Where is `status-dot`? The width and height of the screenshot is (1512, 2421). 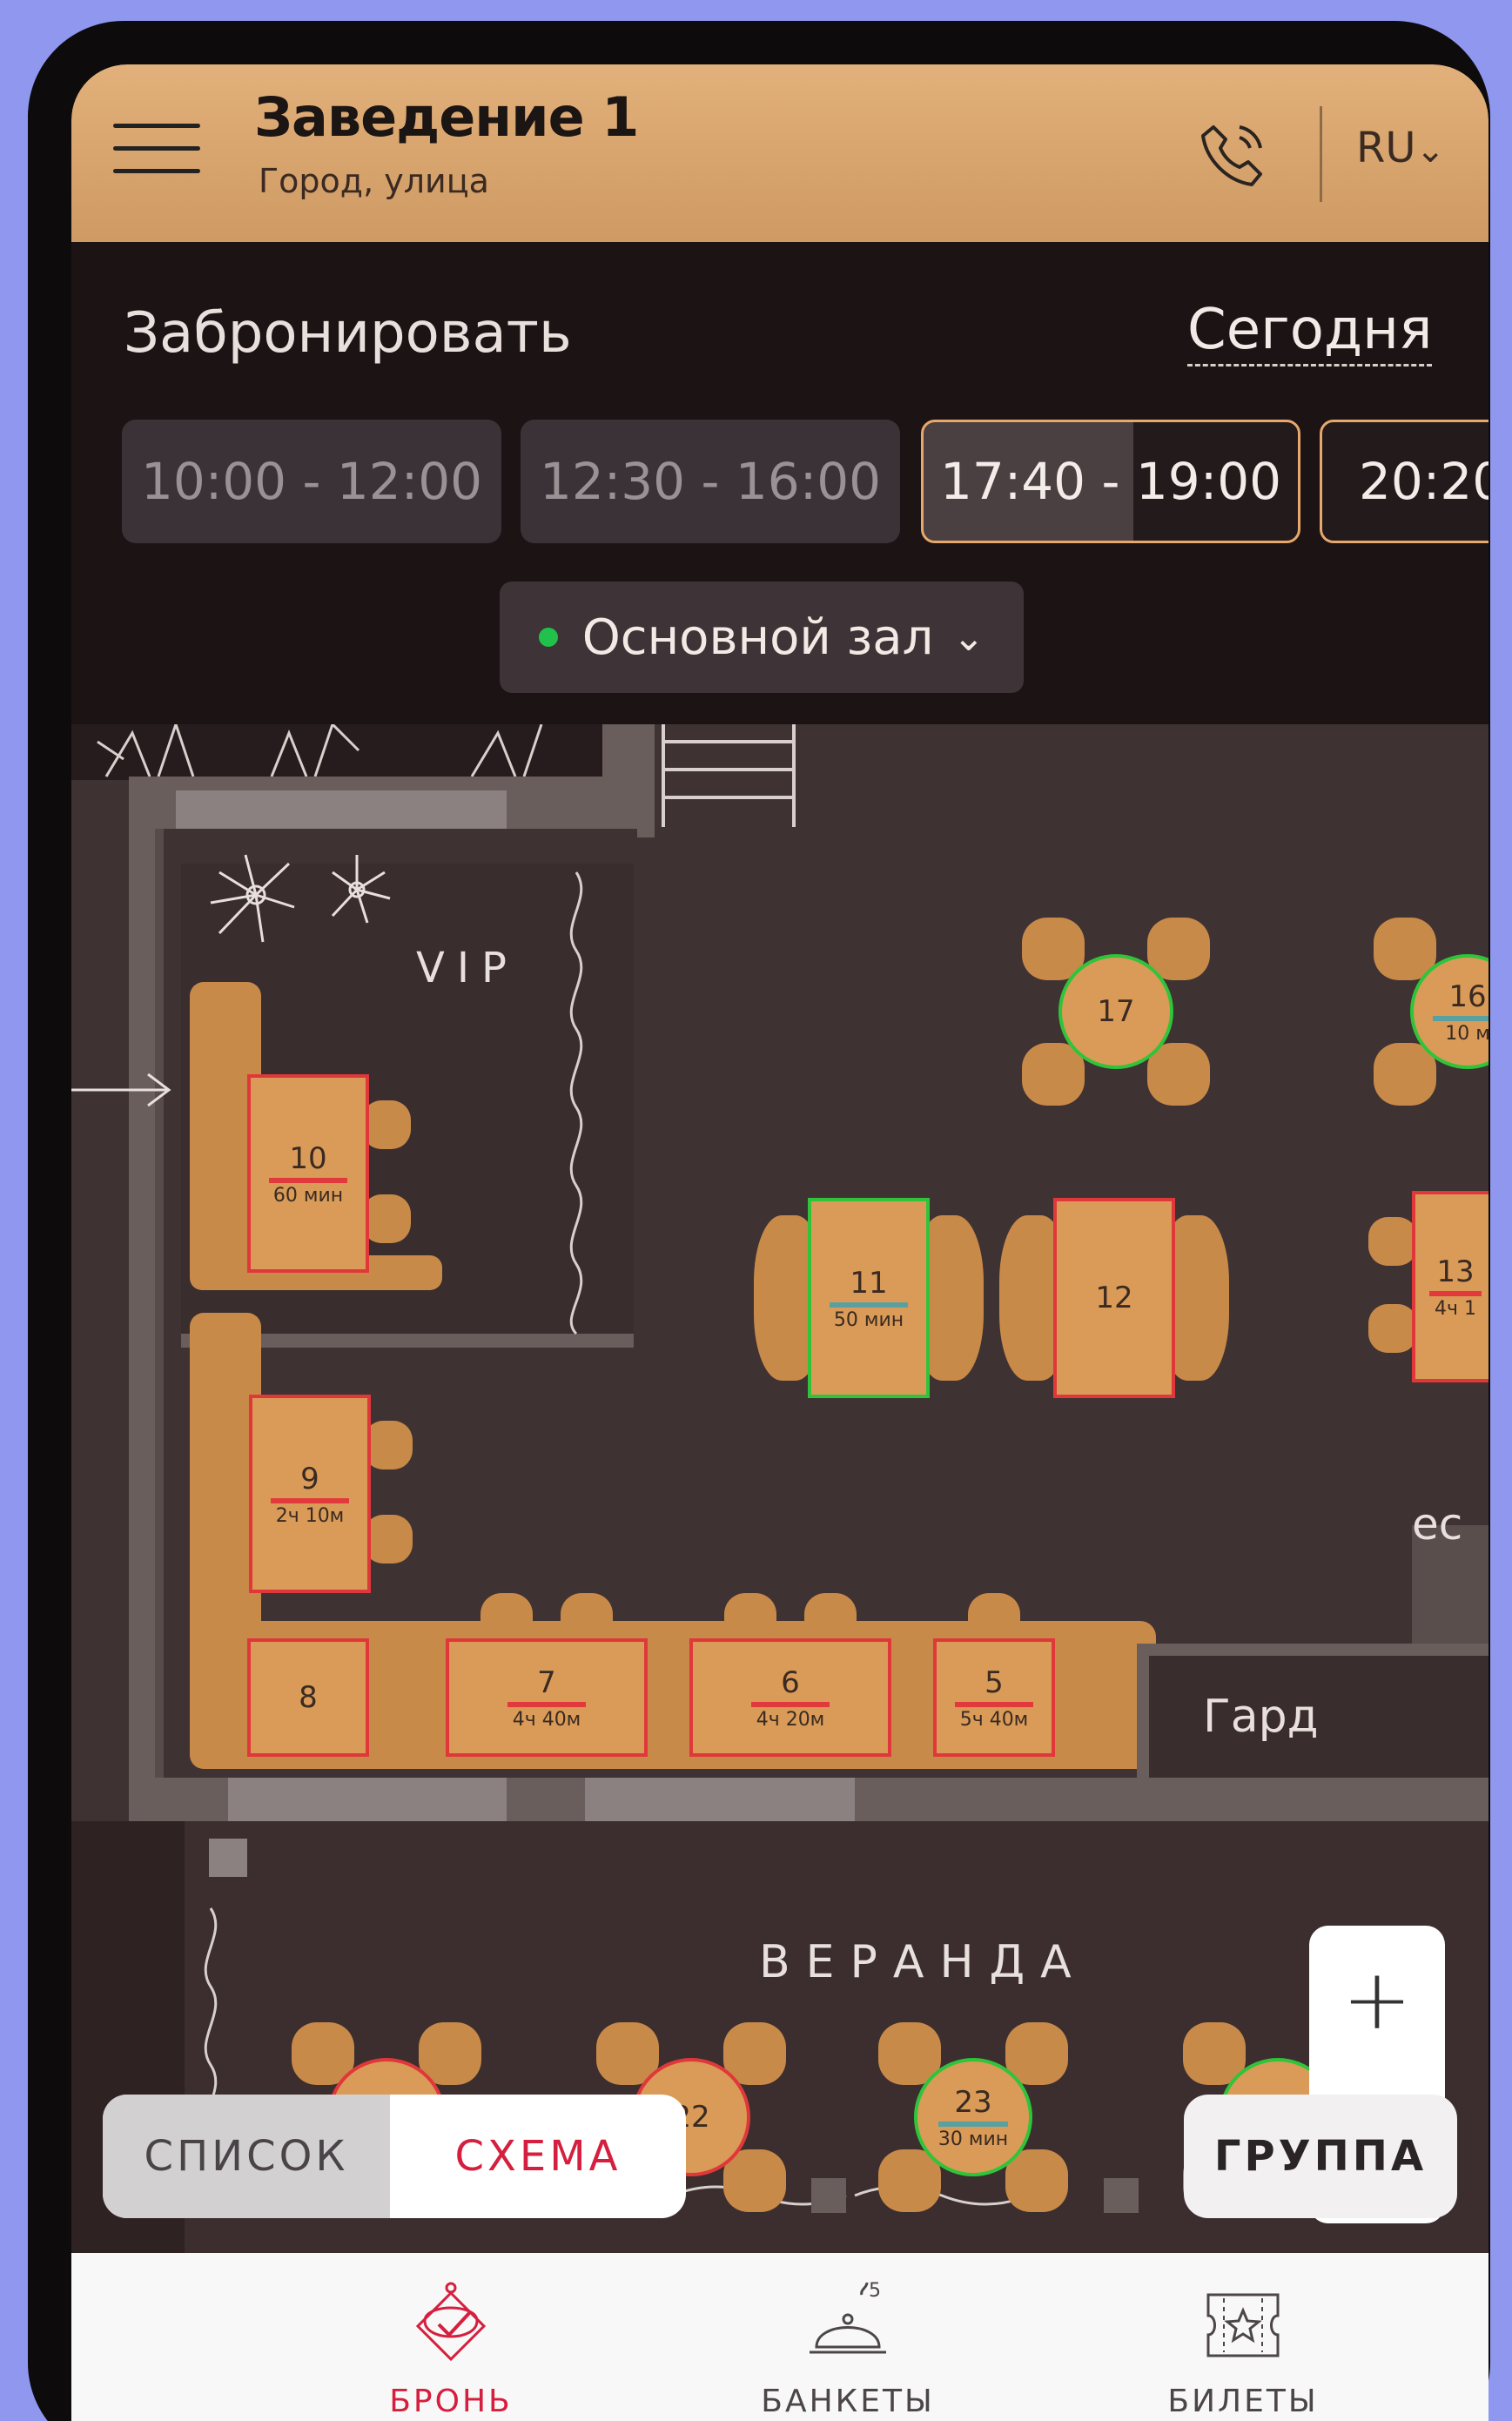 status-dot is located at coordinates (548, 637).